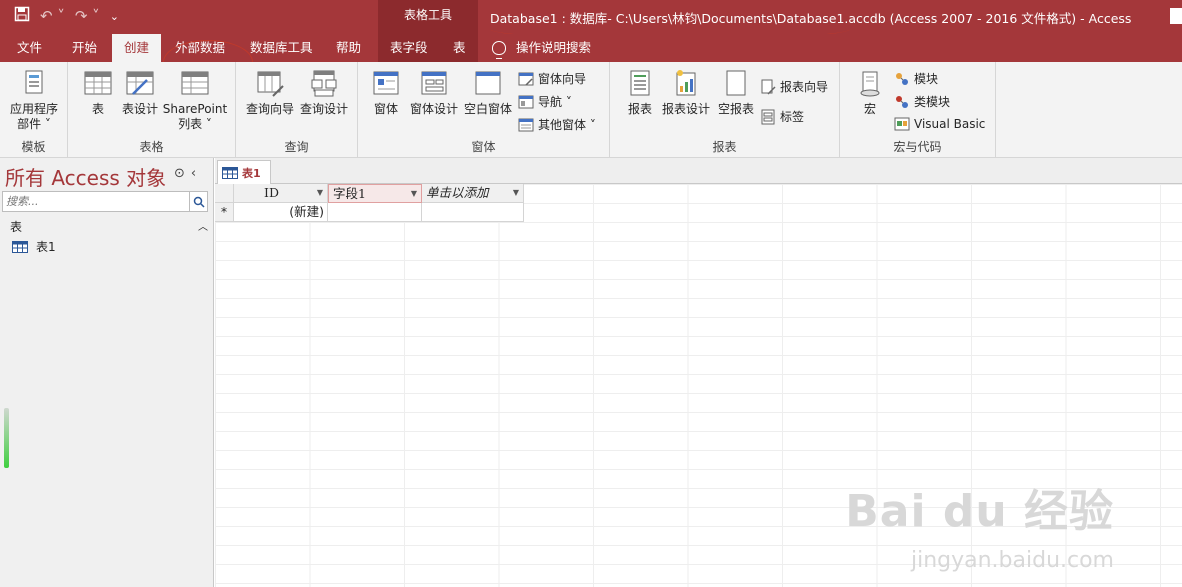 The width and height of the screenshot is (1182, 587). Describe the element at coordinates (932, 102) in the screenshot. I see `class-module-label: 类模块` at that location.